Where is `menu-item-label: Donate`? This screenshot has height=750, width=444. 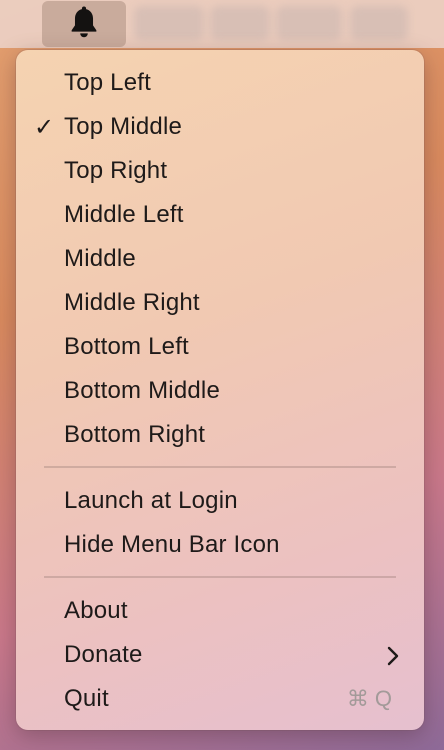 menu-item-label: Donate is located at coordinates (103, 654).